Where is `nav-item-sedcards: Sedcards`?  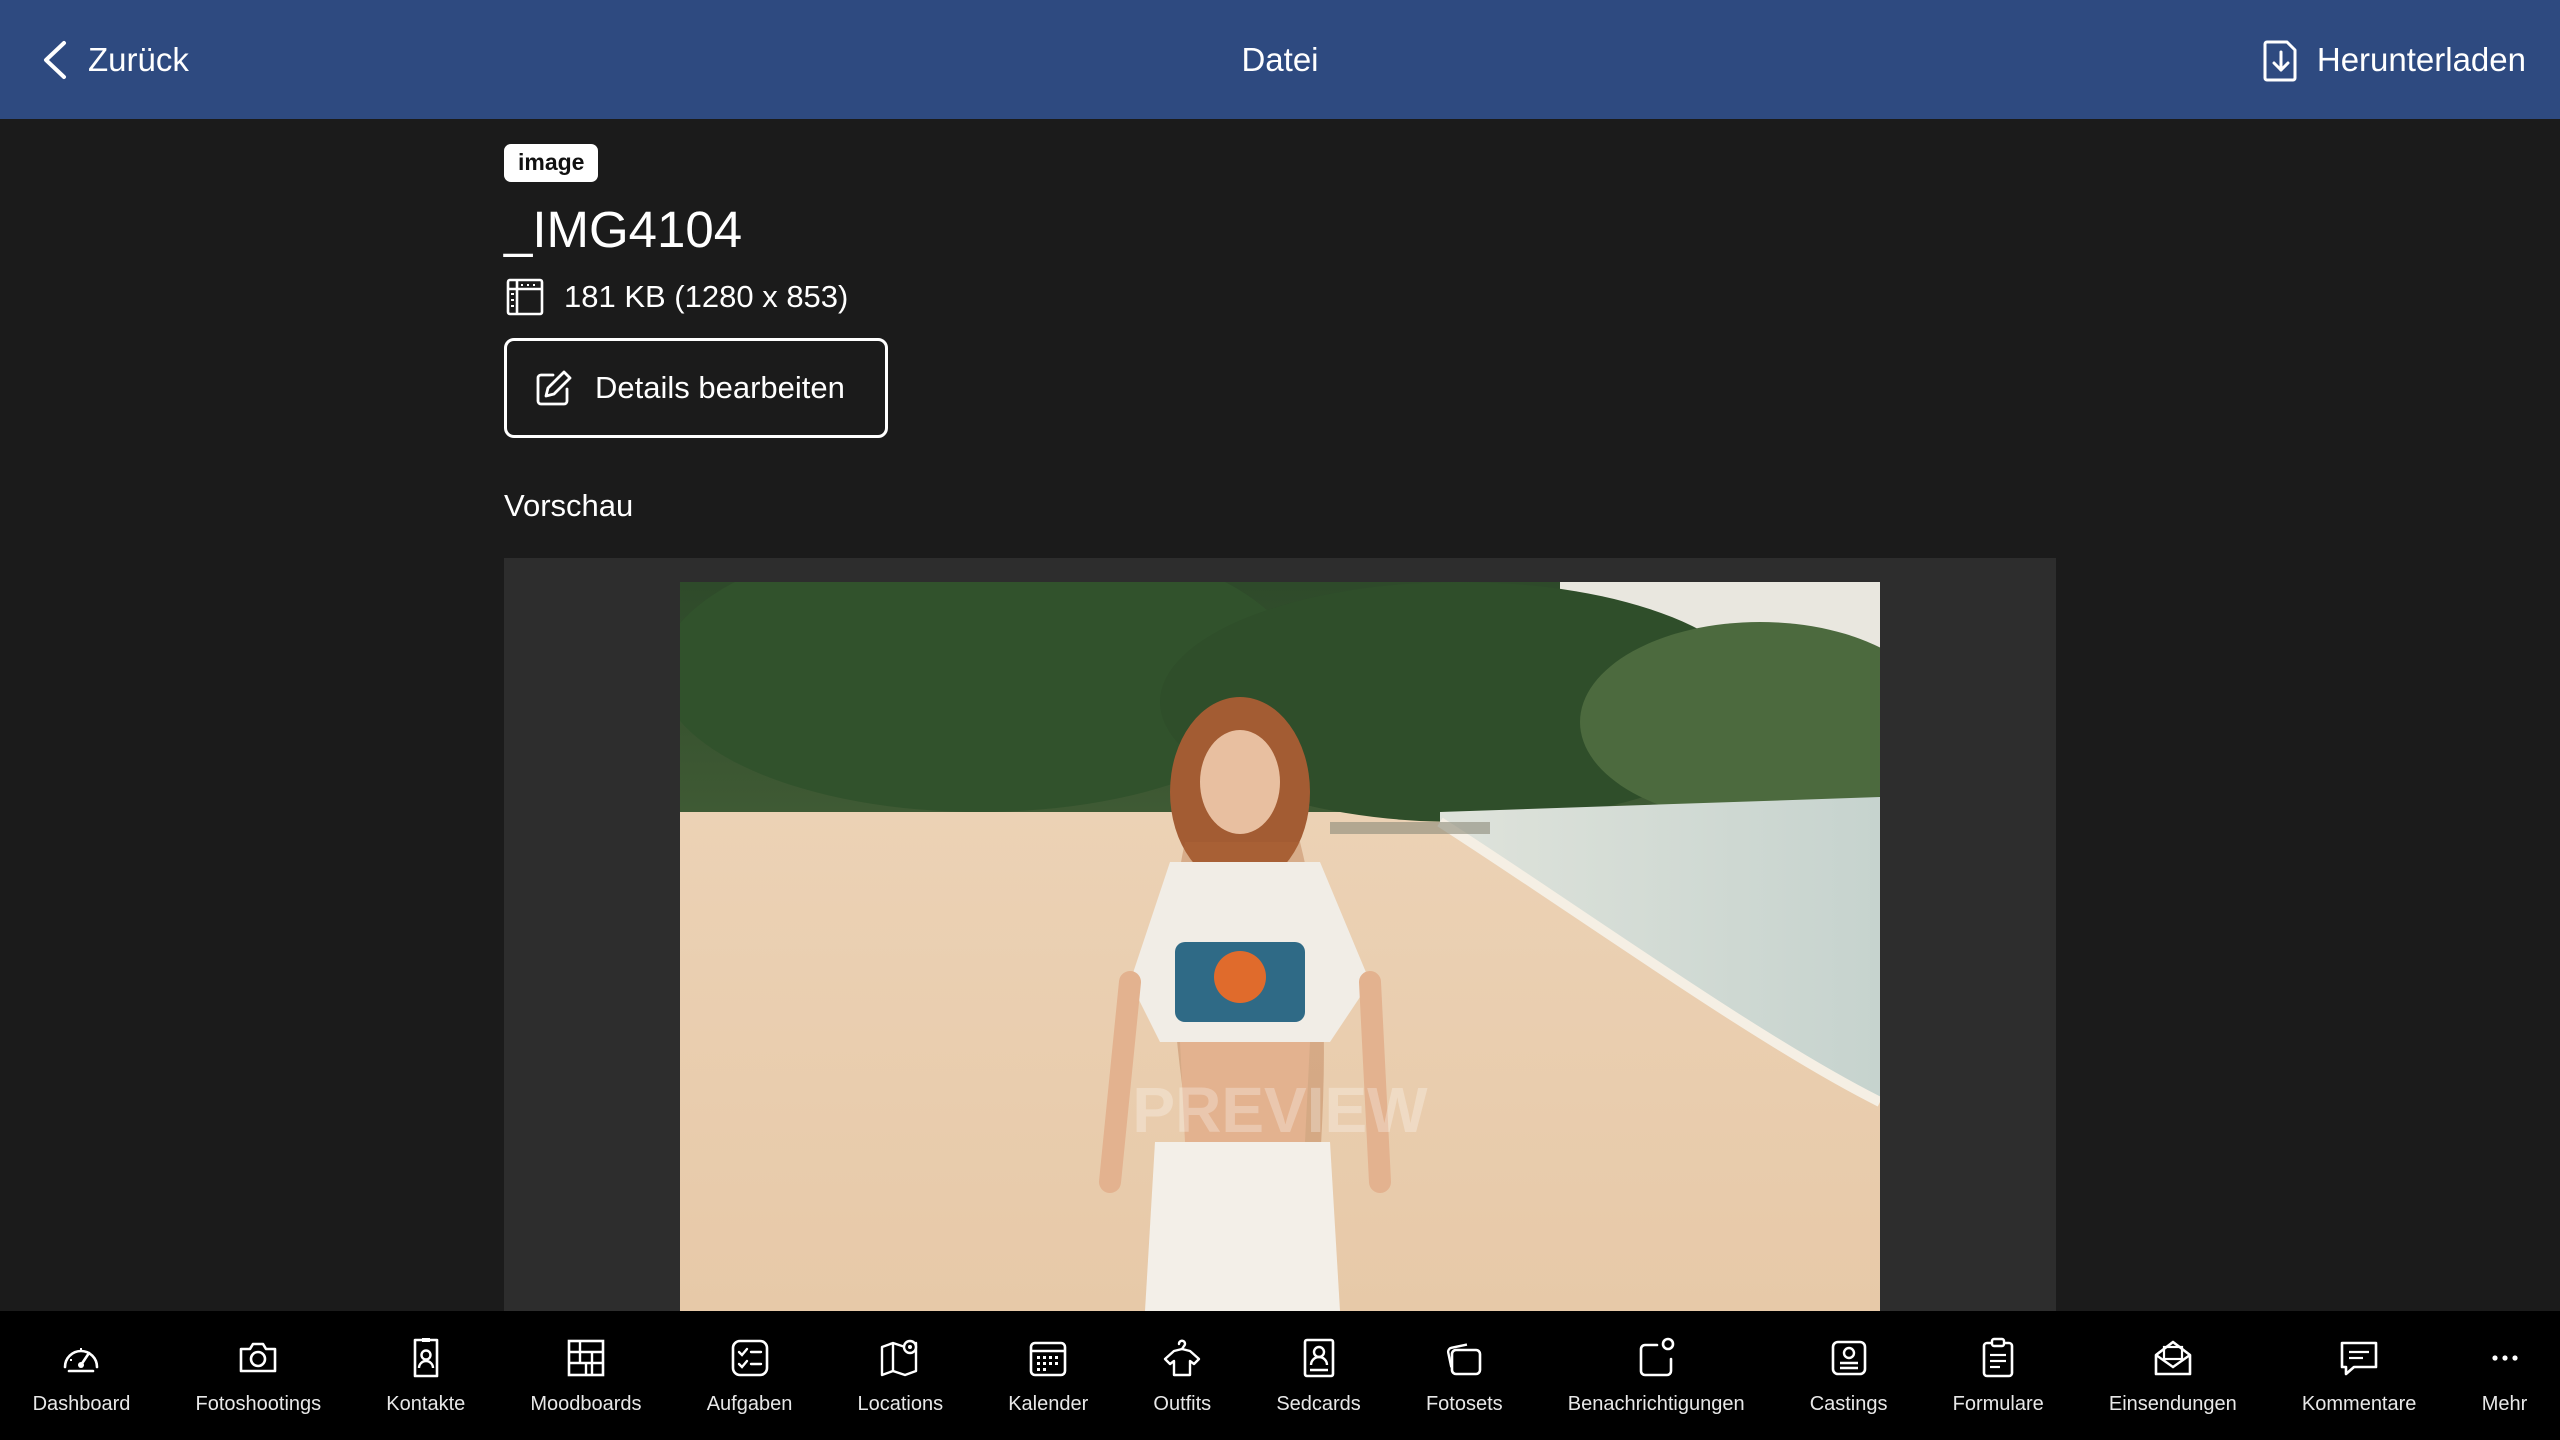
nav-item-sedcards: Sedcards is located at coordinates (1319, 1375).